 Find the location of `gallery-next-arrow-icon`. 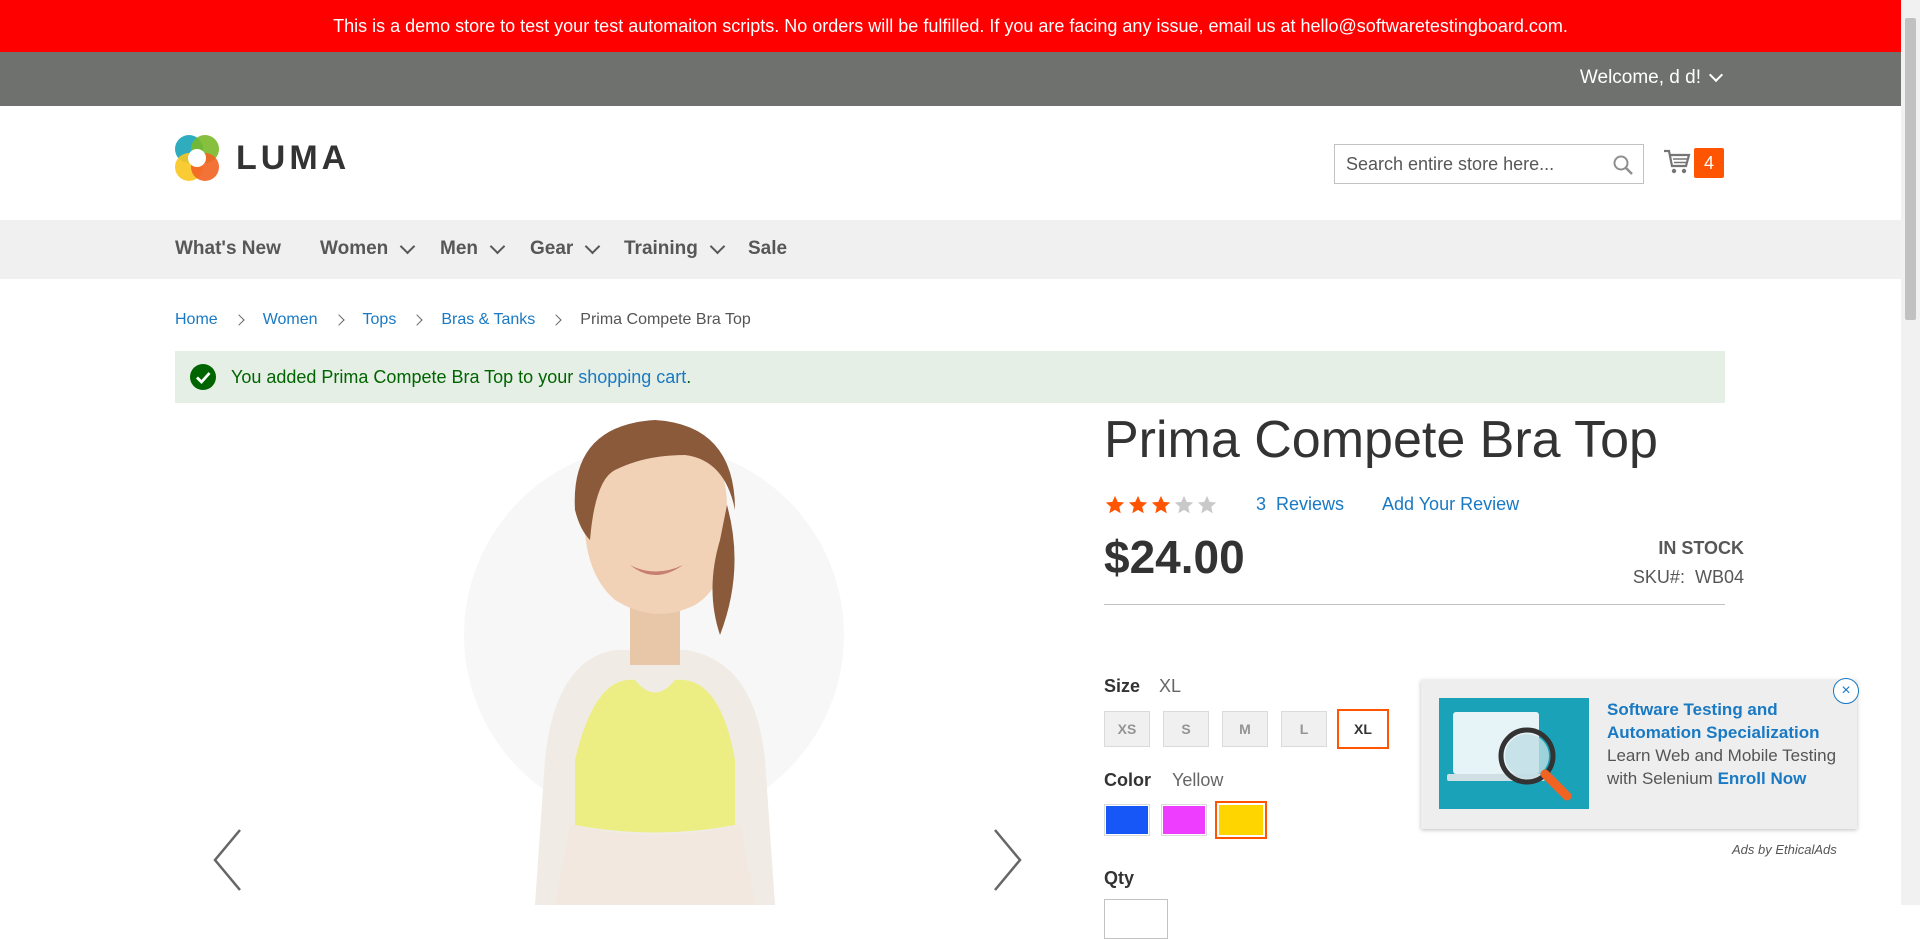

gallery-next-arrow-icon is located at coordinates (1005, 860).